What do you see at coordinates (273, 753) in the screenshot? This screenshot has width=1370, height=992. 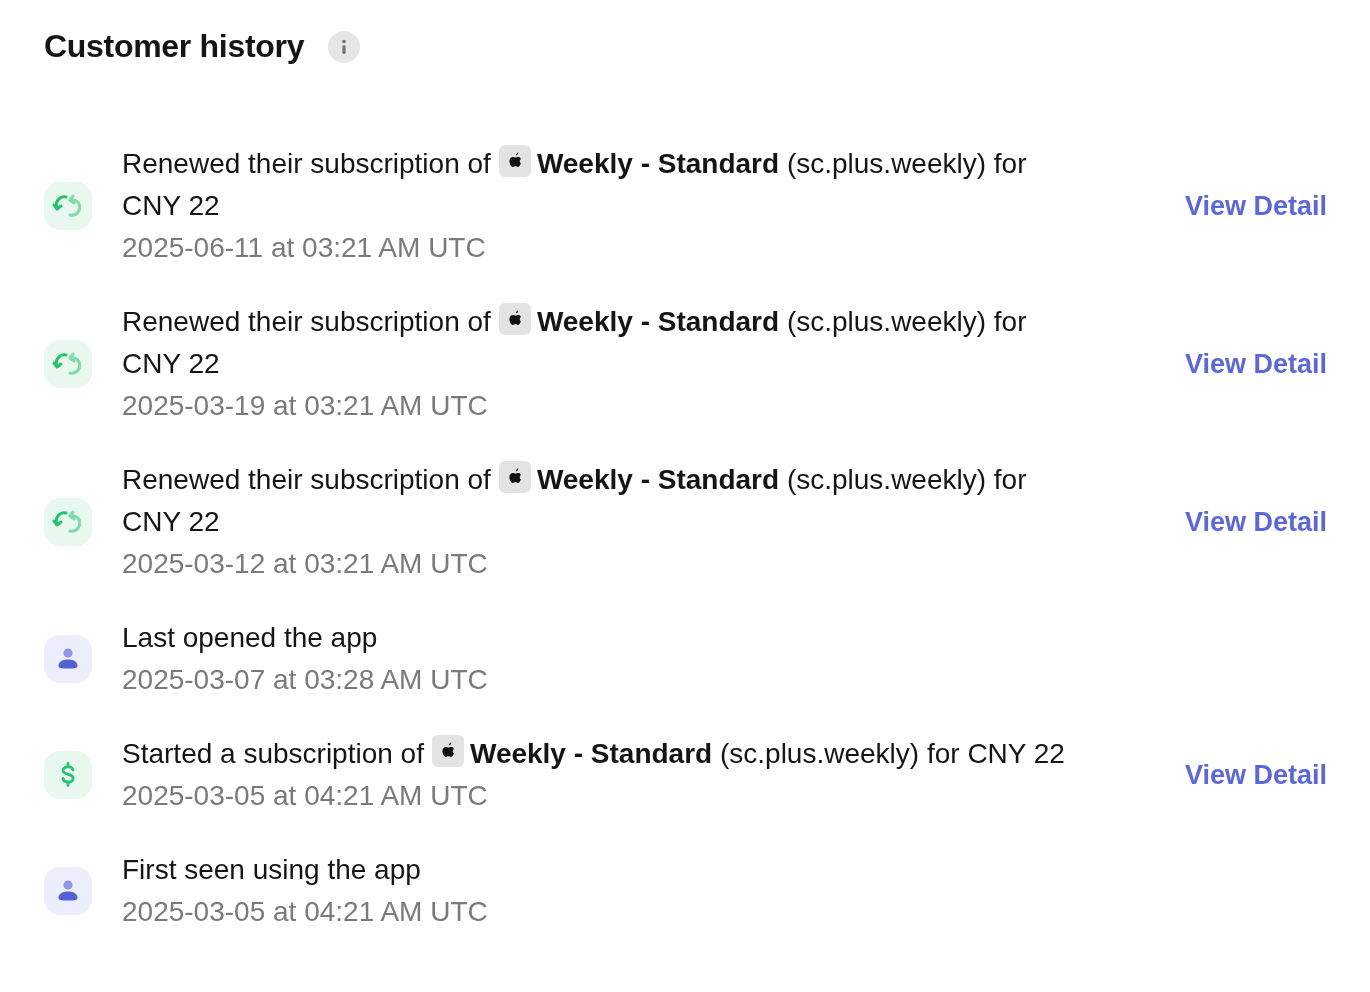 I see `event-text: Started a subscription of` at bounding box center [273, 753].